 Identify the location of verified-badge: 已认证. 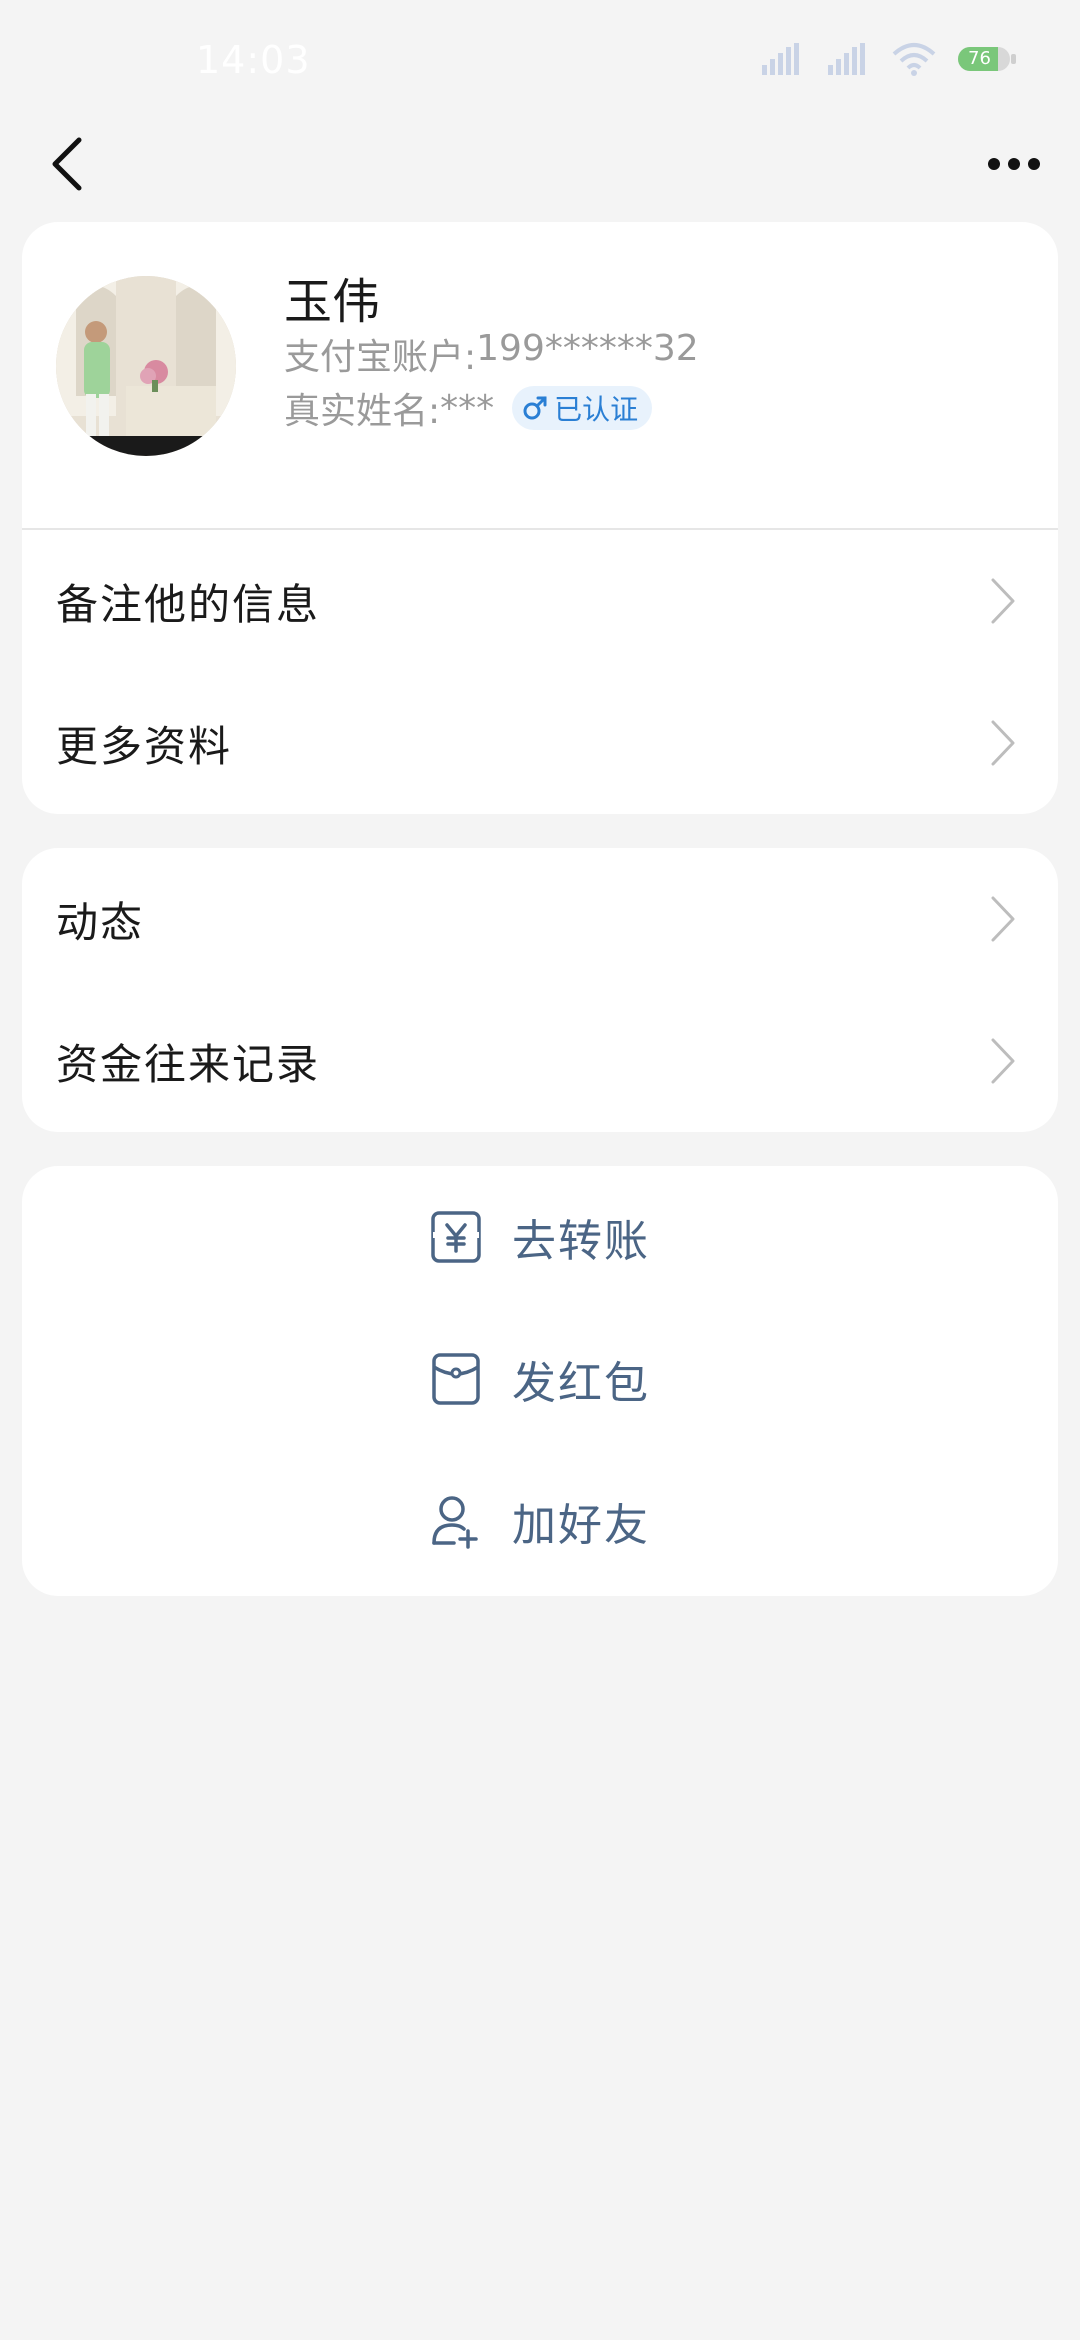
(582, 408).